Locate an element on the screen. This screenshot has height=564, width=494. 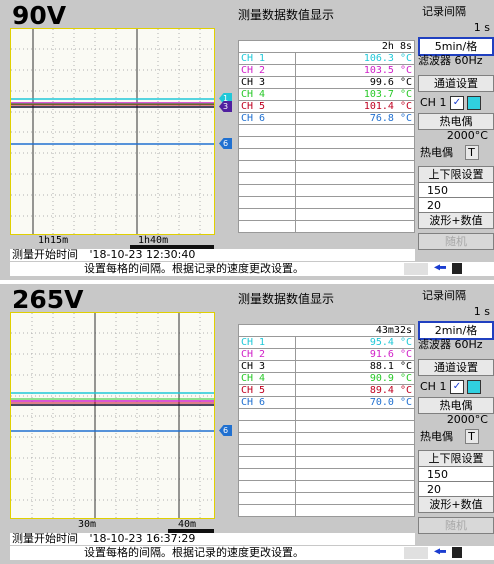
elapsed-time: 2h 8s is located at coordinates (326, 46).